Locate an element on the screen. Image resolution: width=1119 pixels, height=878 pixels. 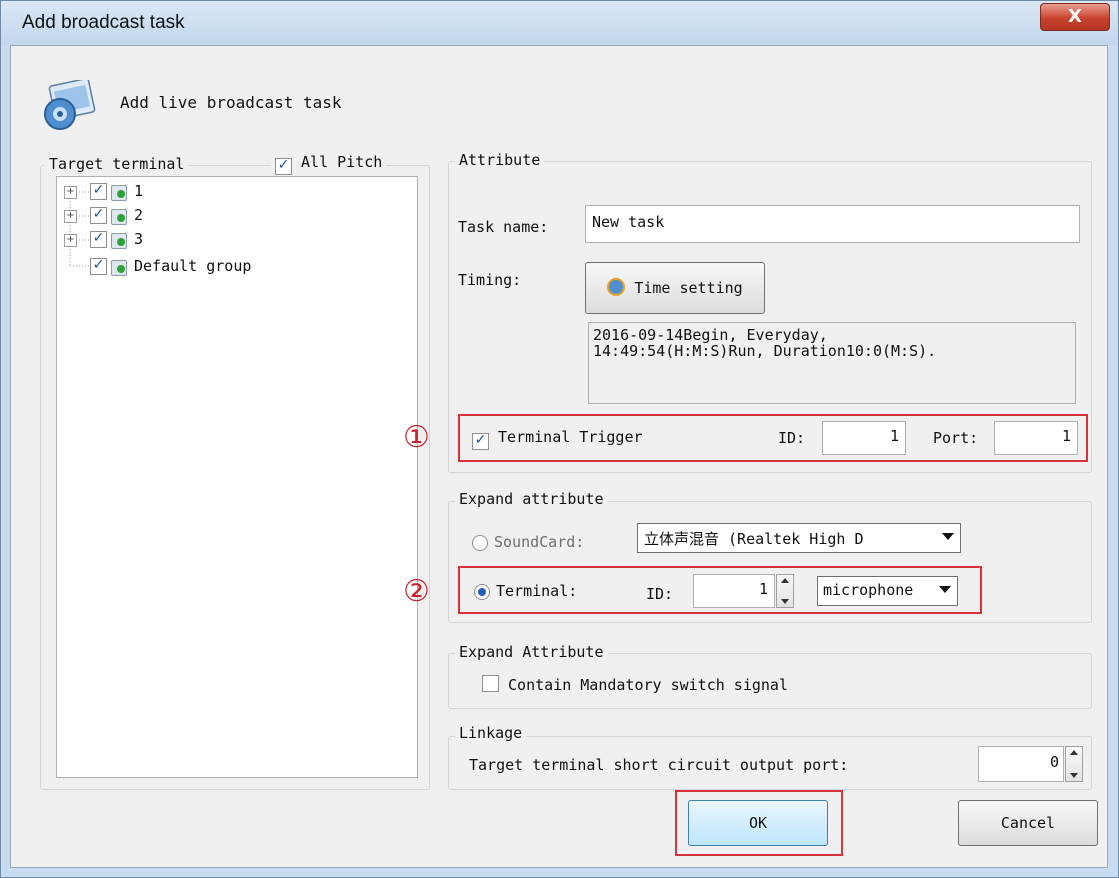
mandatory-switch-checkbox: Contain Mandatory switch signal is located at coordinates (635, 684).